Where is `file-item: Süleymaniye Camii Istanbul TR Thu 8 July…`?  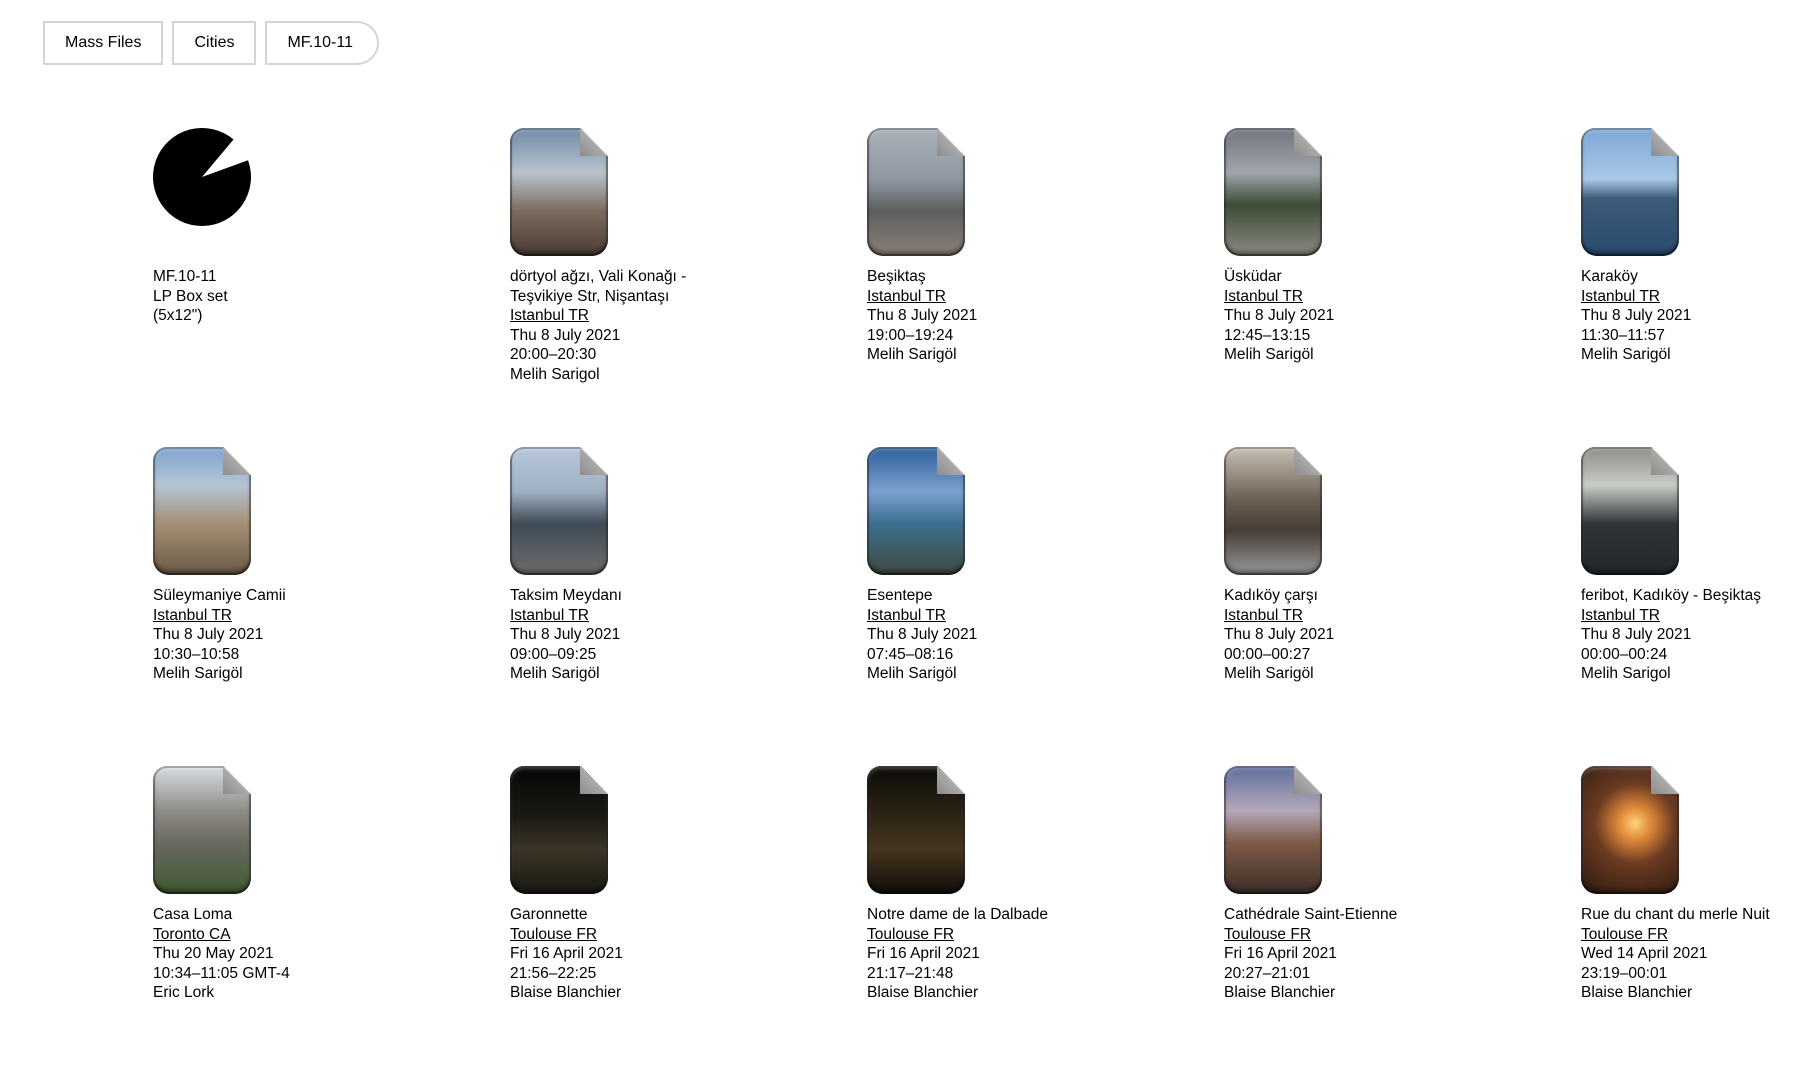 file-item: Süleymaniye Camii Istanbul TR Thu 8 July… is located at coordinates (331, 606).